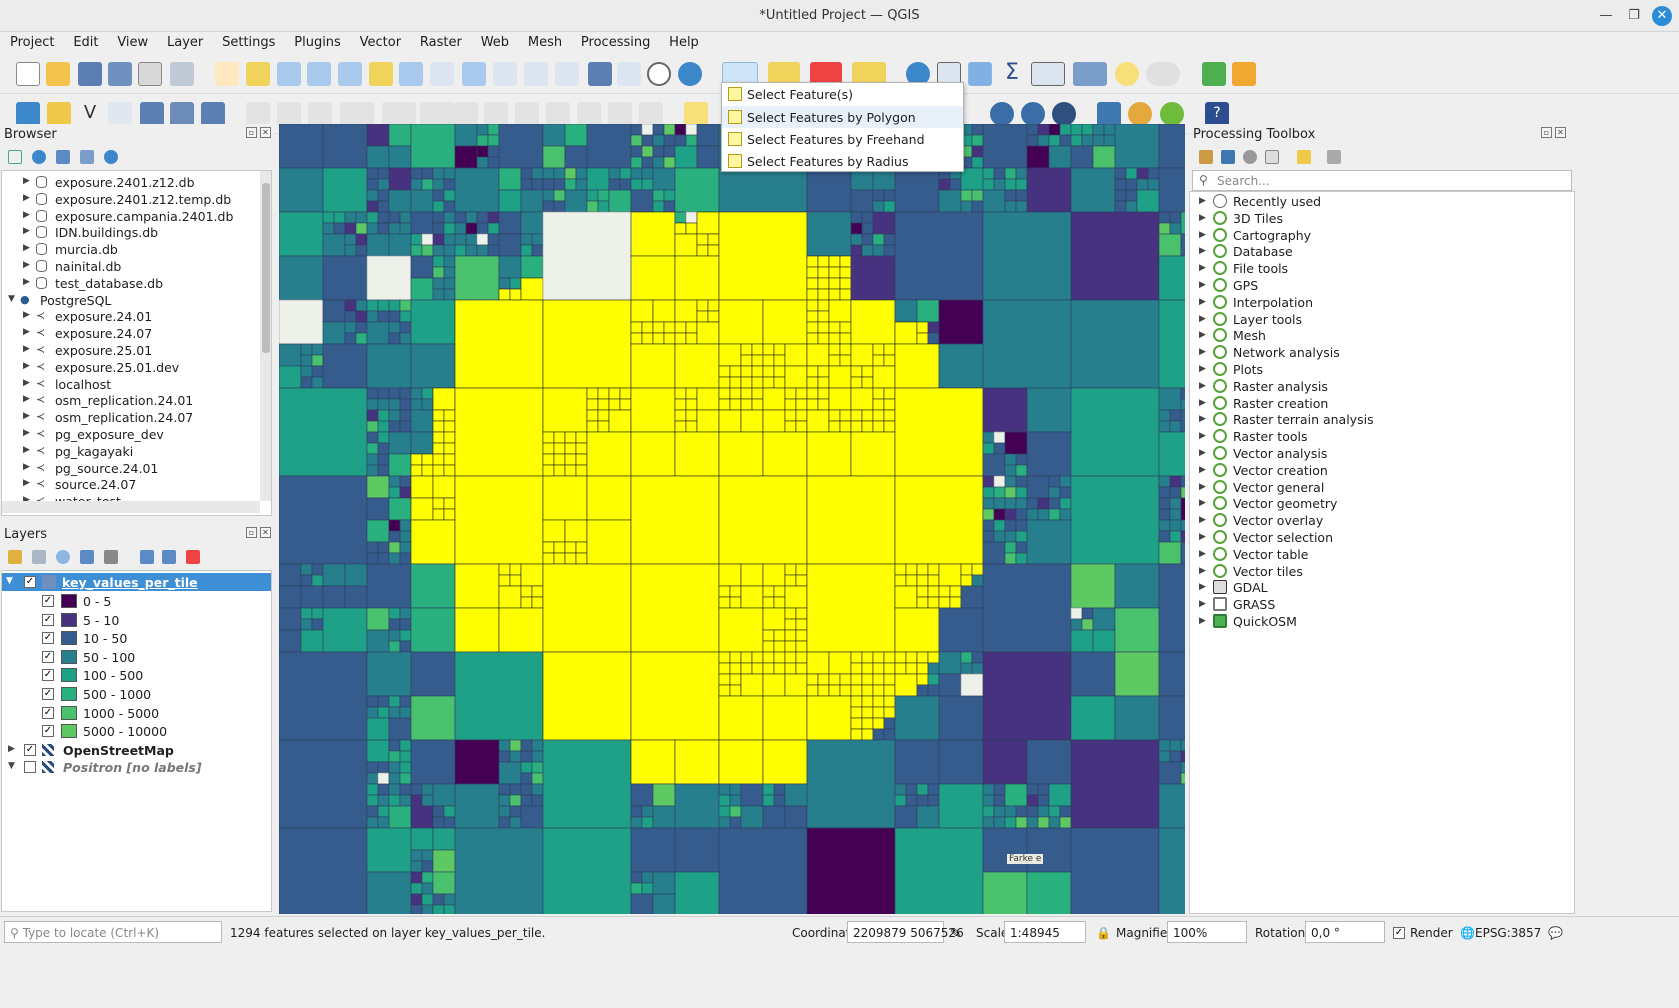 The width and height of the screenshot is (1679, 1008). I want to click on filter-legend-icon, so click(87, 557).